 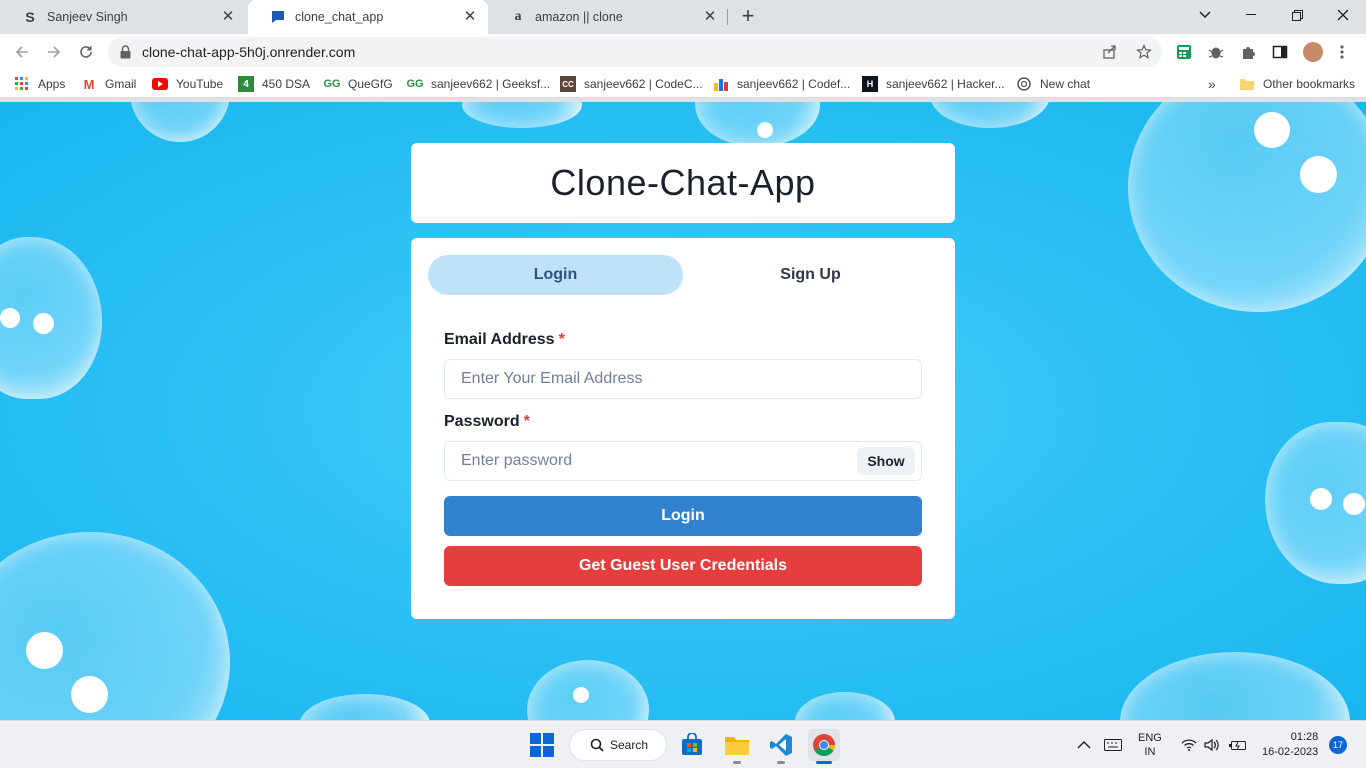 I want to click on gmail-icon: M, so click(x=89, y=84).